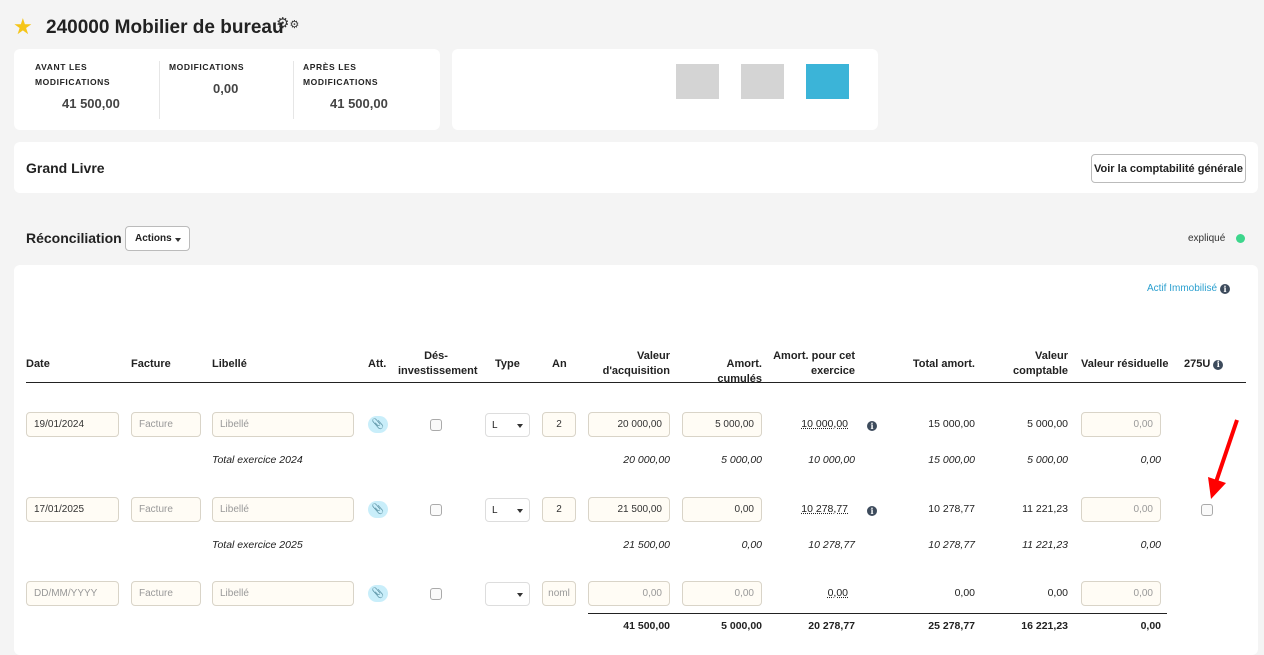 Image resolution: width=1264 pixels, height=655 pixels. Describe the element at coordinates (153, 238) in the screenshot. I see `actions-label: Actions` at that location.